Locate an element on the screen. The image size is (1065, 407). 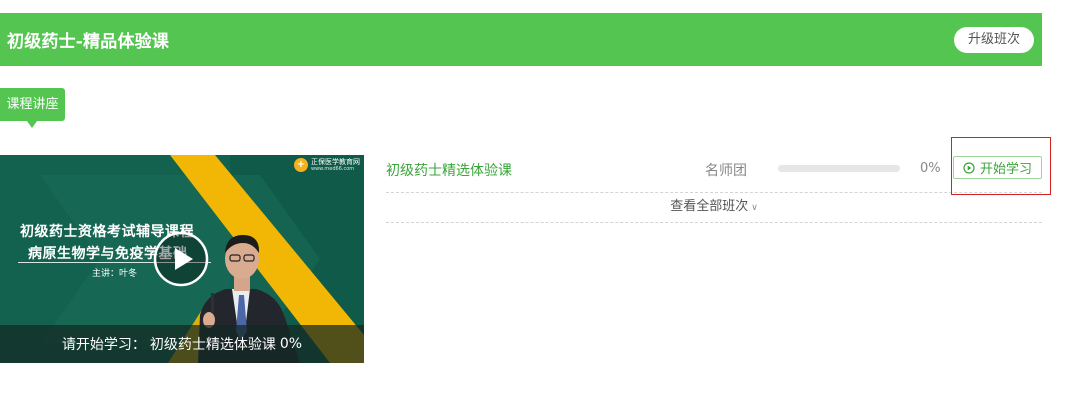
course-header-bar: 初级药士-精品体验课 升级班次 is located at coordinates (521, 39).